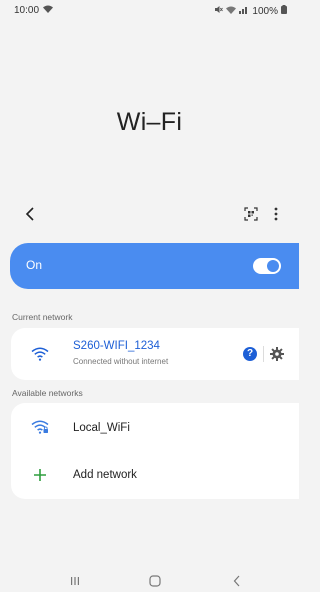  I want to click on divider, so click(263, 354).